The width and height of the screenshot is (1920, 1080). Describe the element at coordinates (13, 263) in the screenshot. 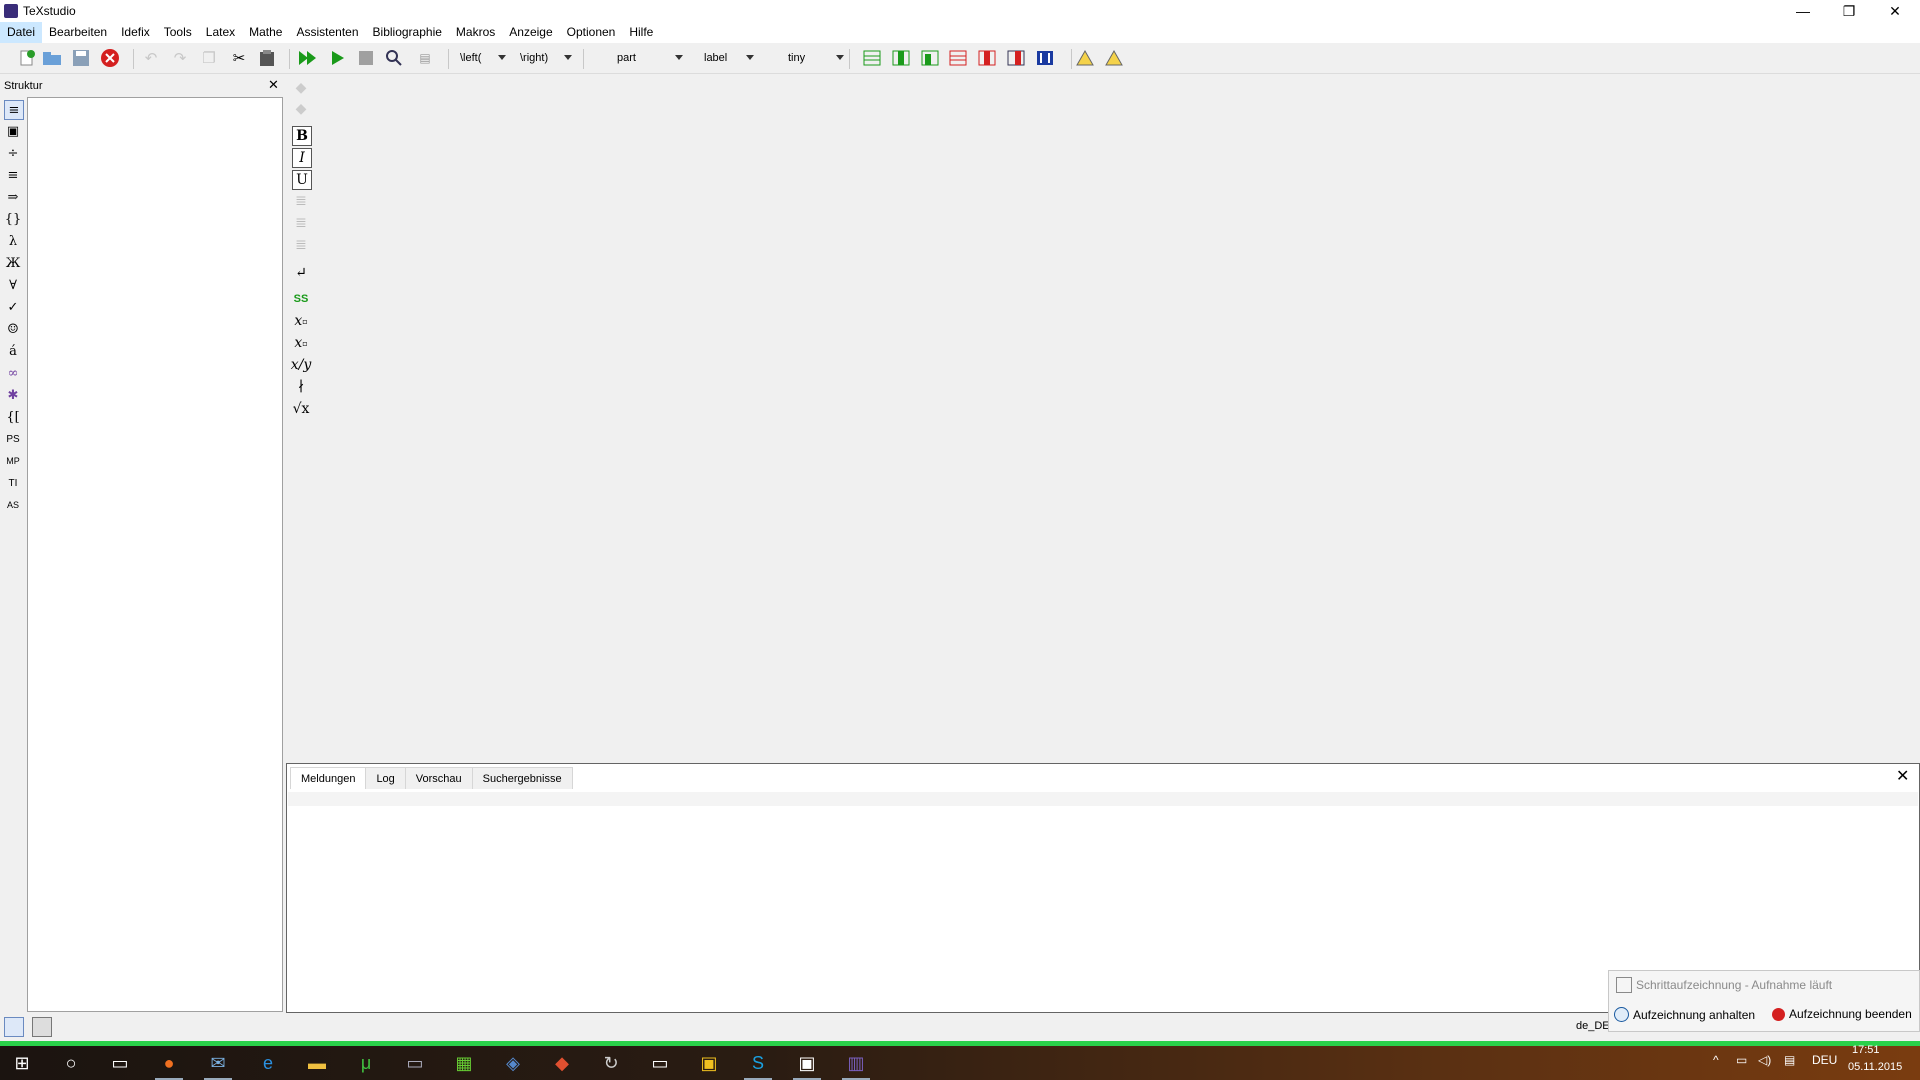

I see `cyrillic-letters-icon: Ж` at that location.